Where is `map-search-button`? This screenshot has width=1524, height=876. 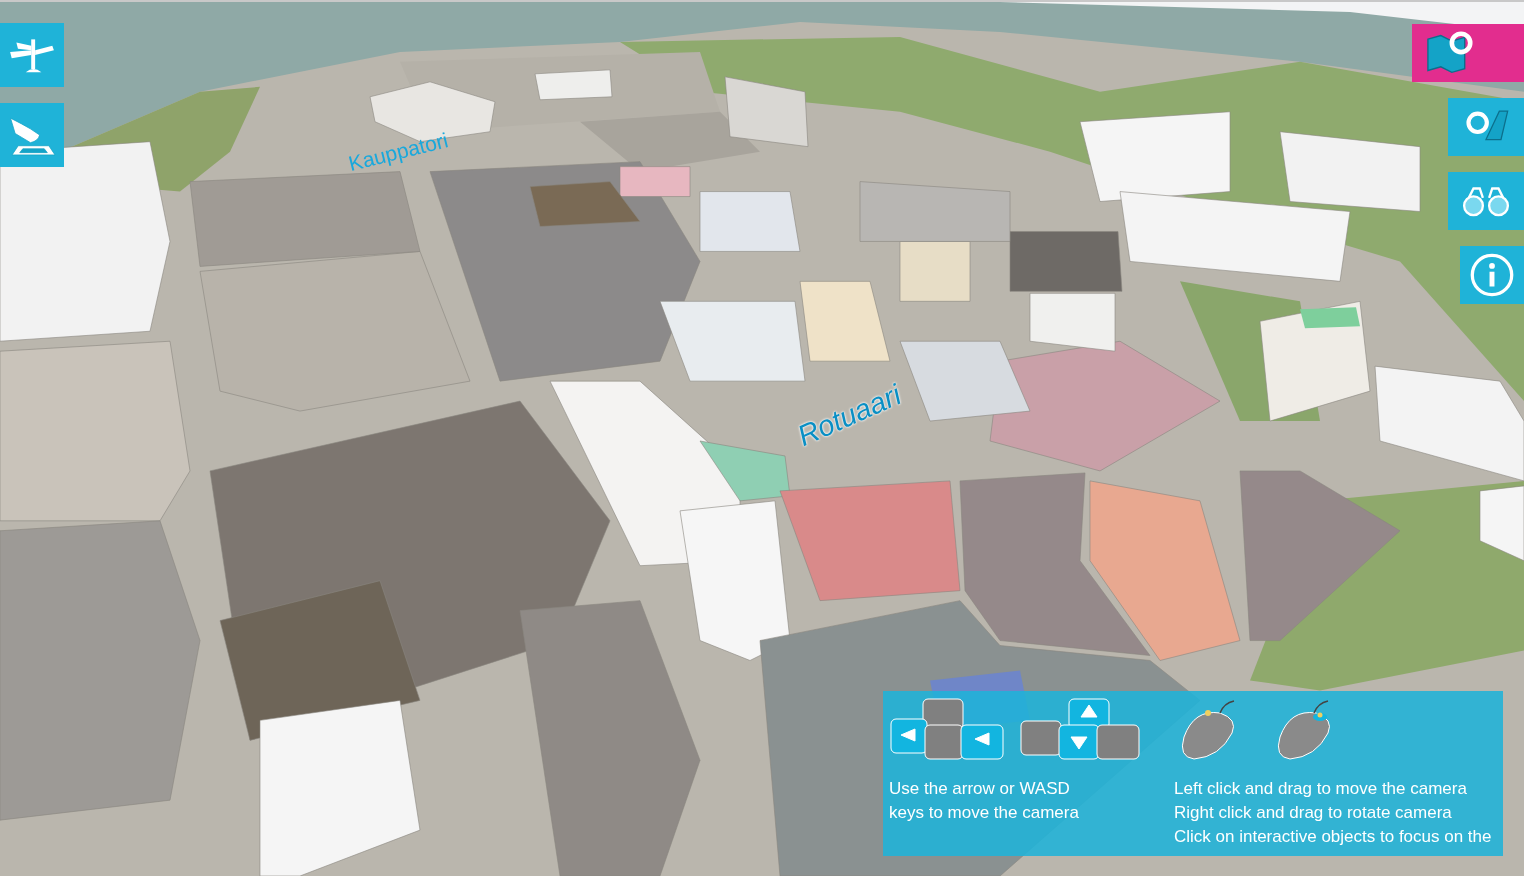
map-search-button is located at coordinates (1468, 53).